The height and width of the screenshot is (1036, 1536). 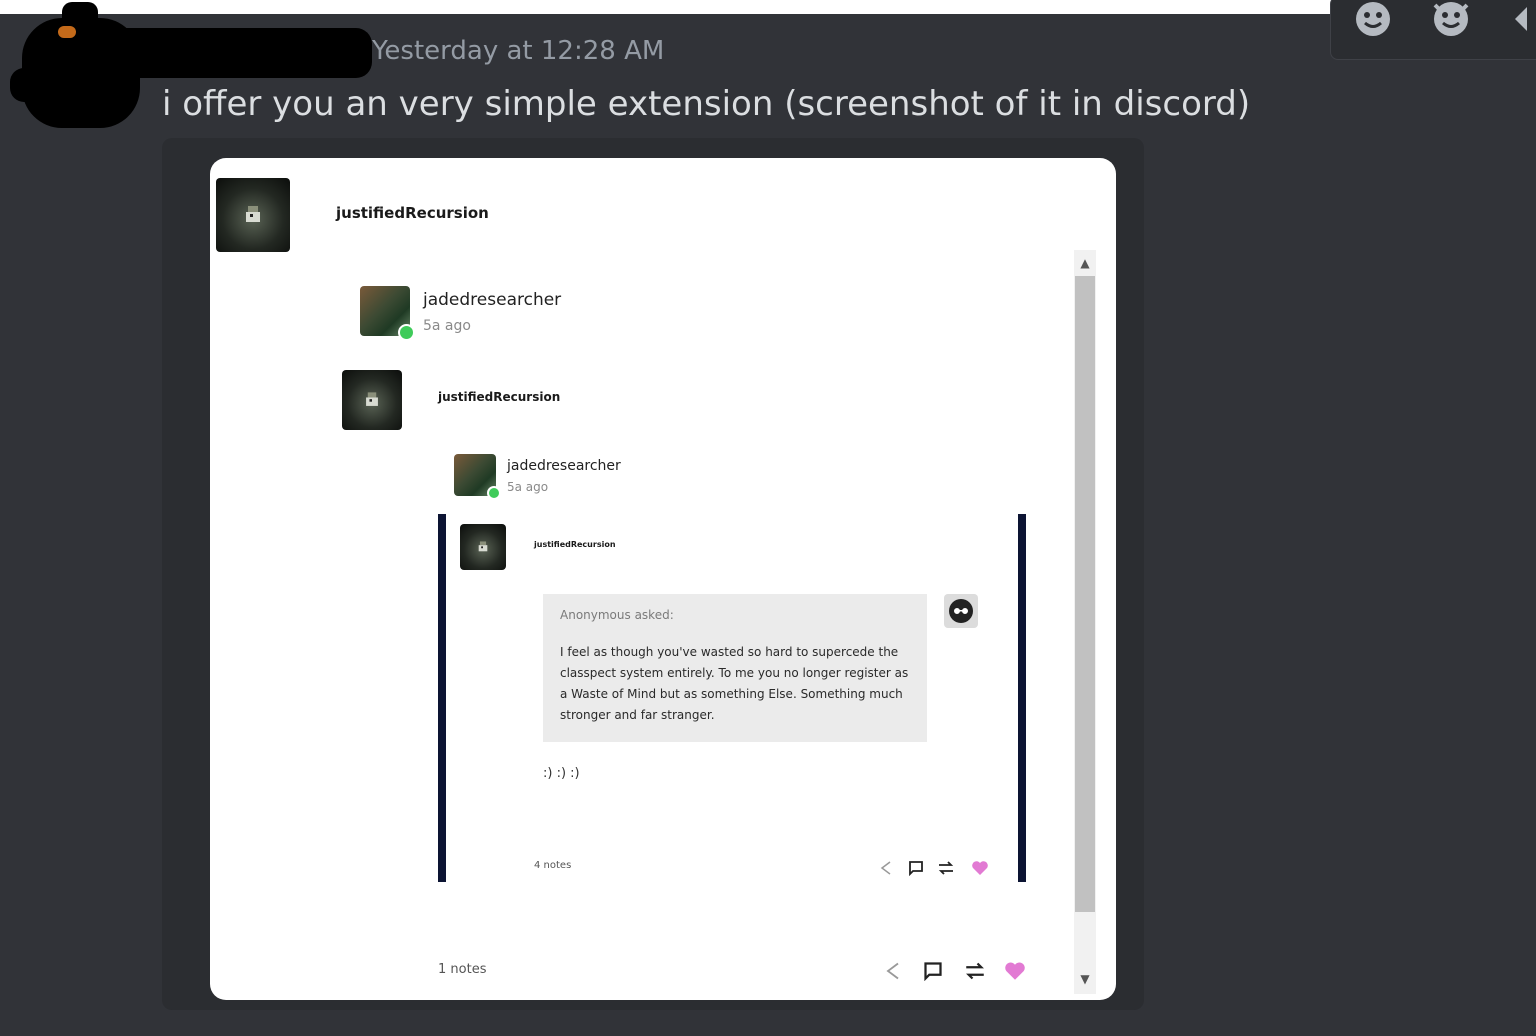 I want to click on scroll-up-arrow-icon: ▲, so click(x=1085, y=263).